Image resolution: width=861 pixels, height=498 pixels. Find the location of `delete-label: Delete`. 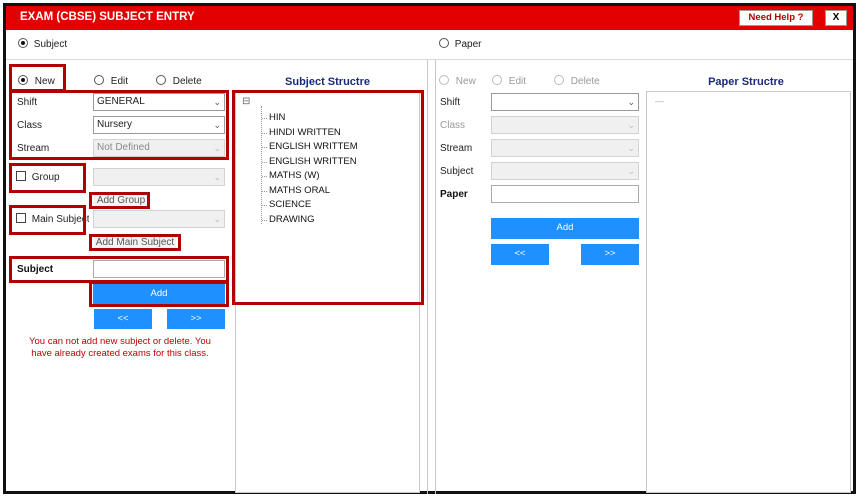

delete-label: Delete is located at coordinates (187, 81).